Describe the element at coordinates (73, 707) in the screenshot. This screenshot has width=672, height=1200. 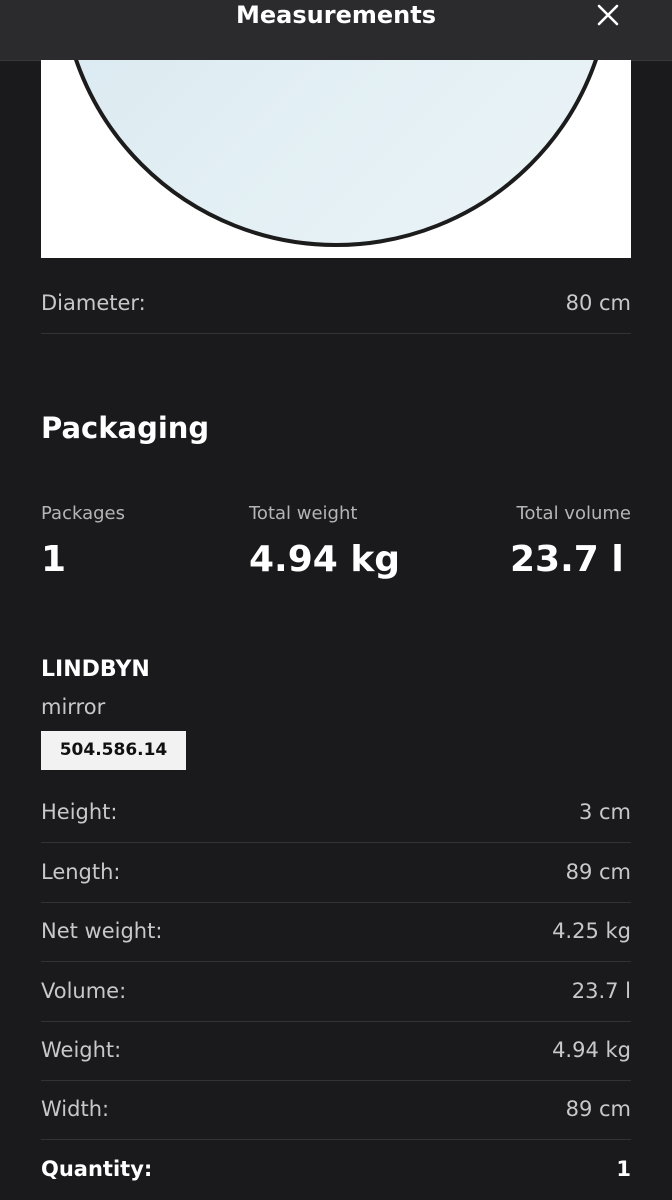
I see `product-type: mirror` at that location.